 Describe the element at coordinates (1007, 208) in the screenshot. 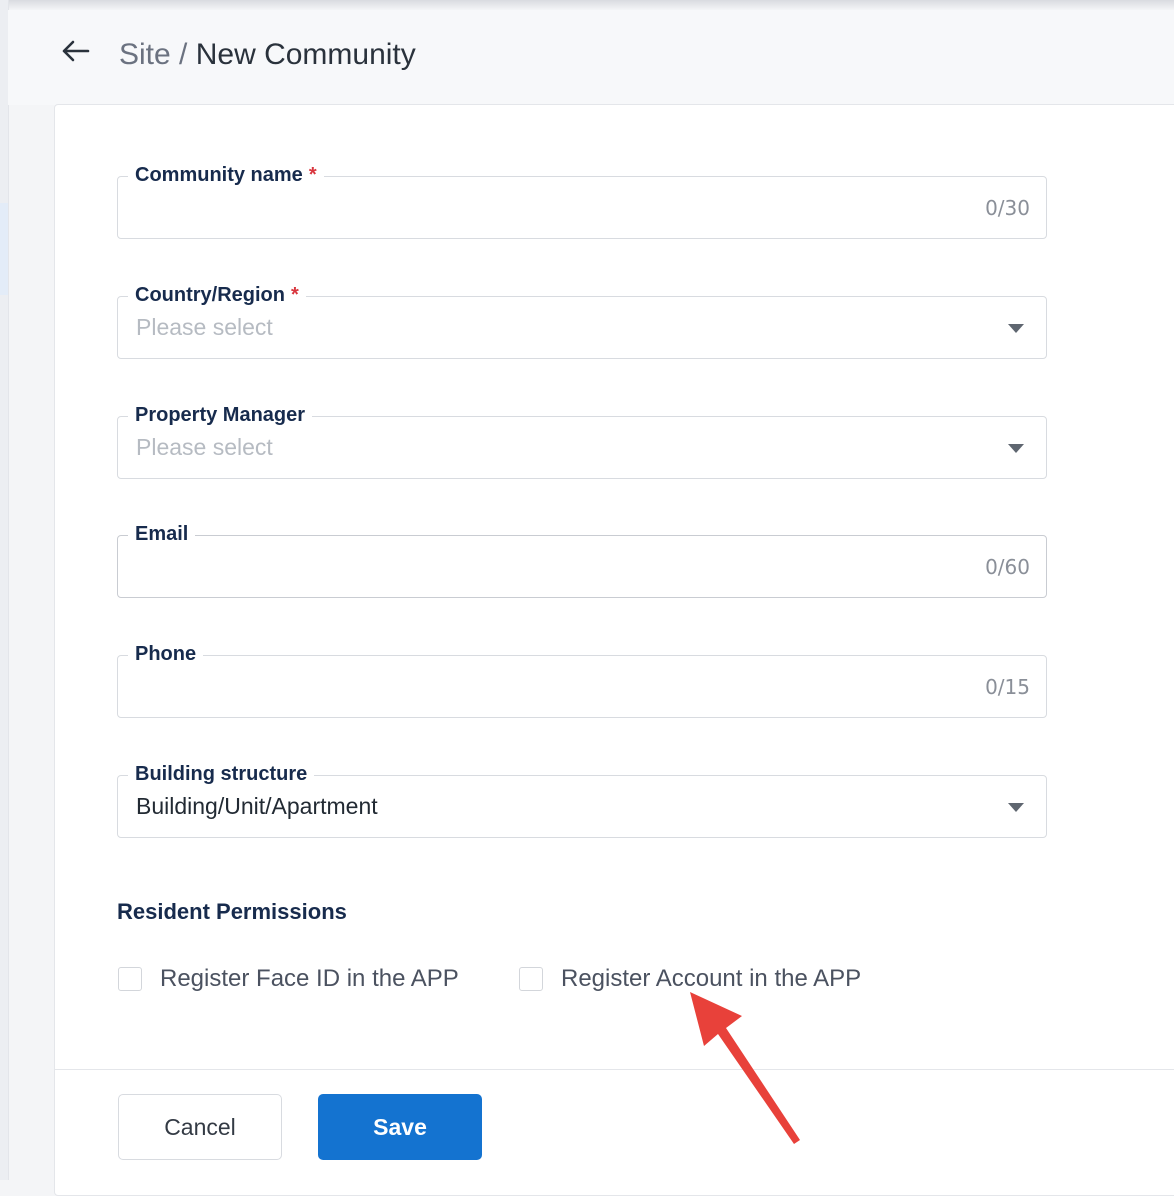

I see `community-name-counter: 0/30` at that location.